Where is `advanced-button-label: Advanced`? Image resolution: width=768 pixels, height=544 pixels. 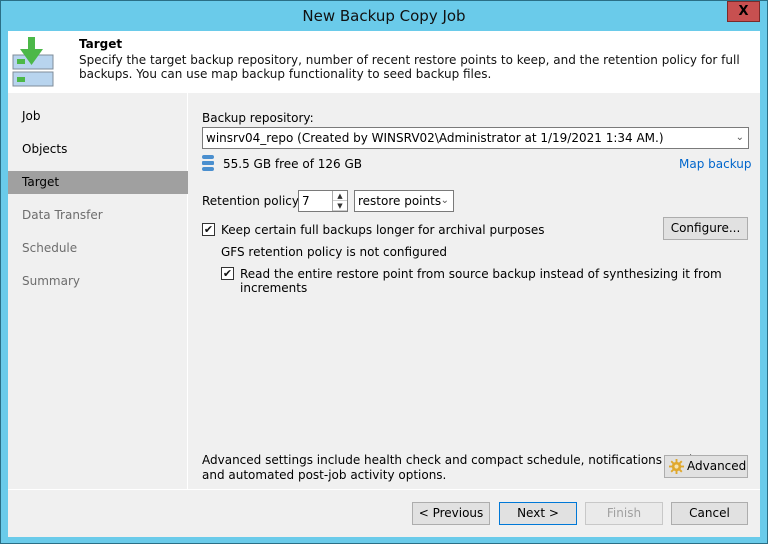
advanced-button-label: Advanced is located at coordinates (717, 466).